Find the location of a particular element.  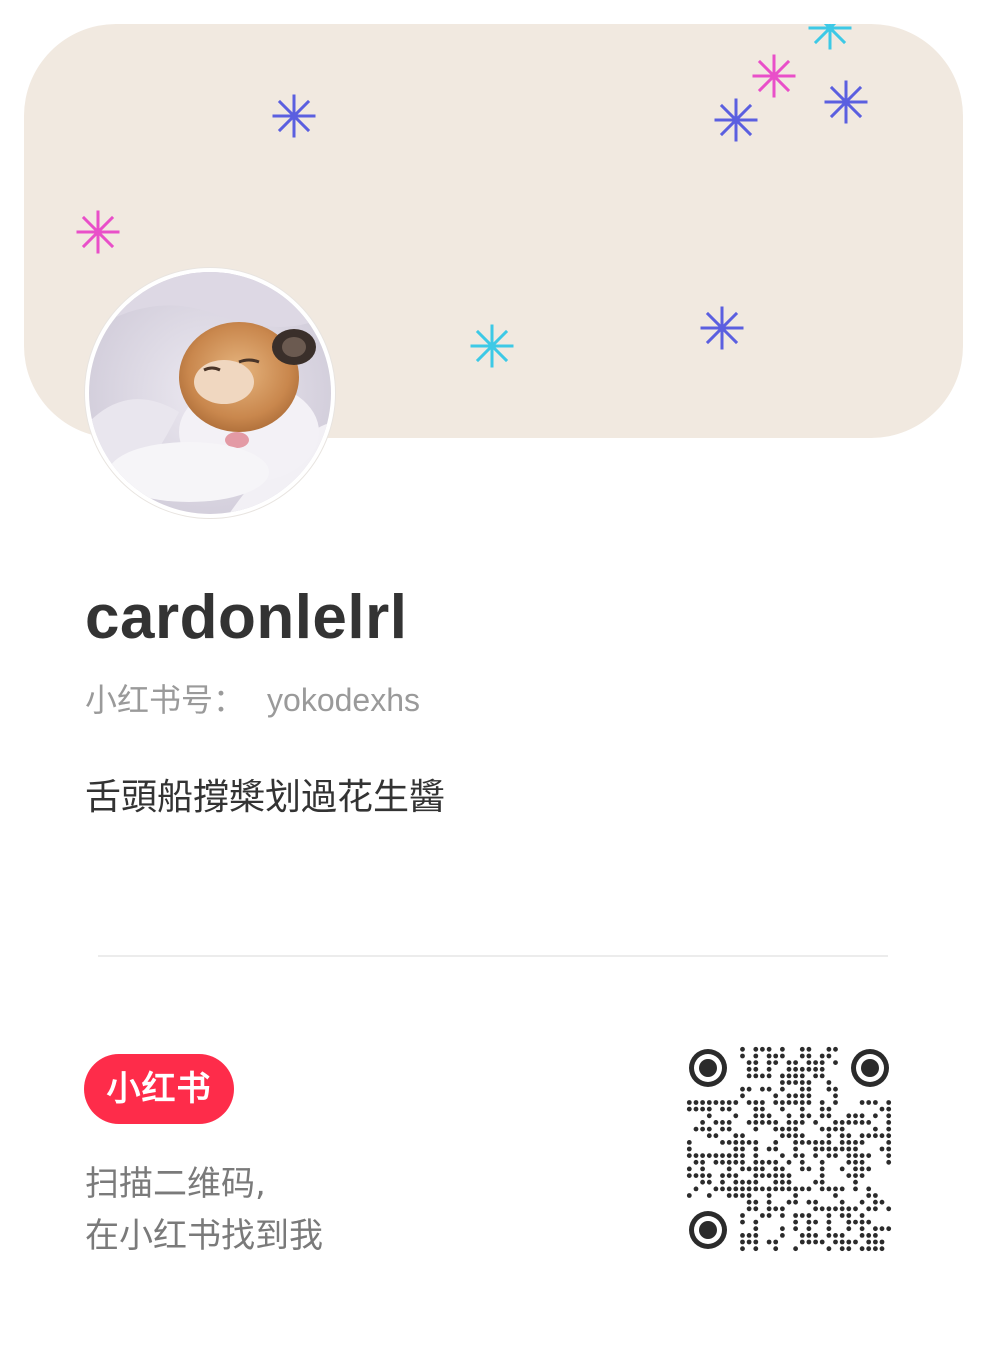

hamster-avatar-image is located at coordinates (210, 393).